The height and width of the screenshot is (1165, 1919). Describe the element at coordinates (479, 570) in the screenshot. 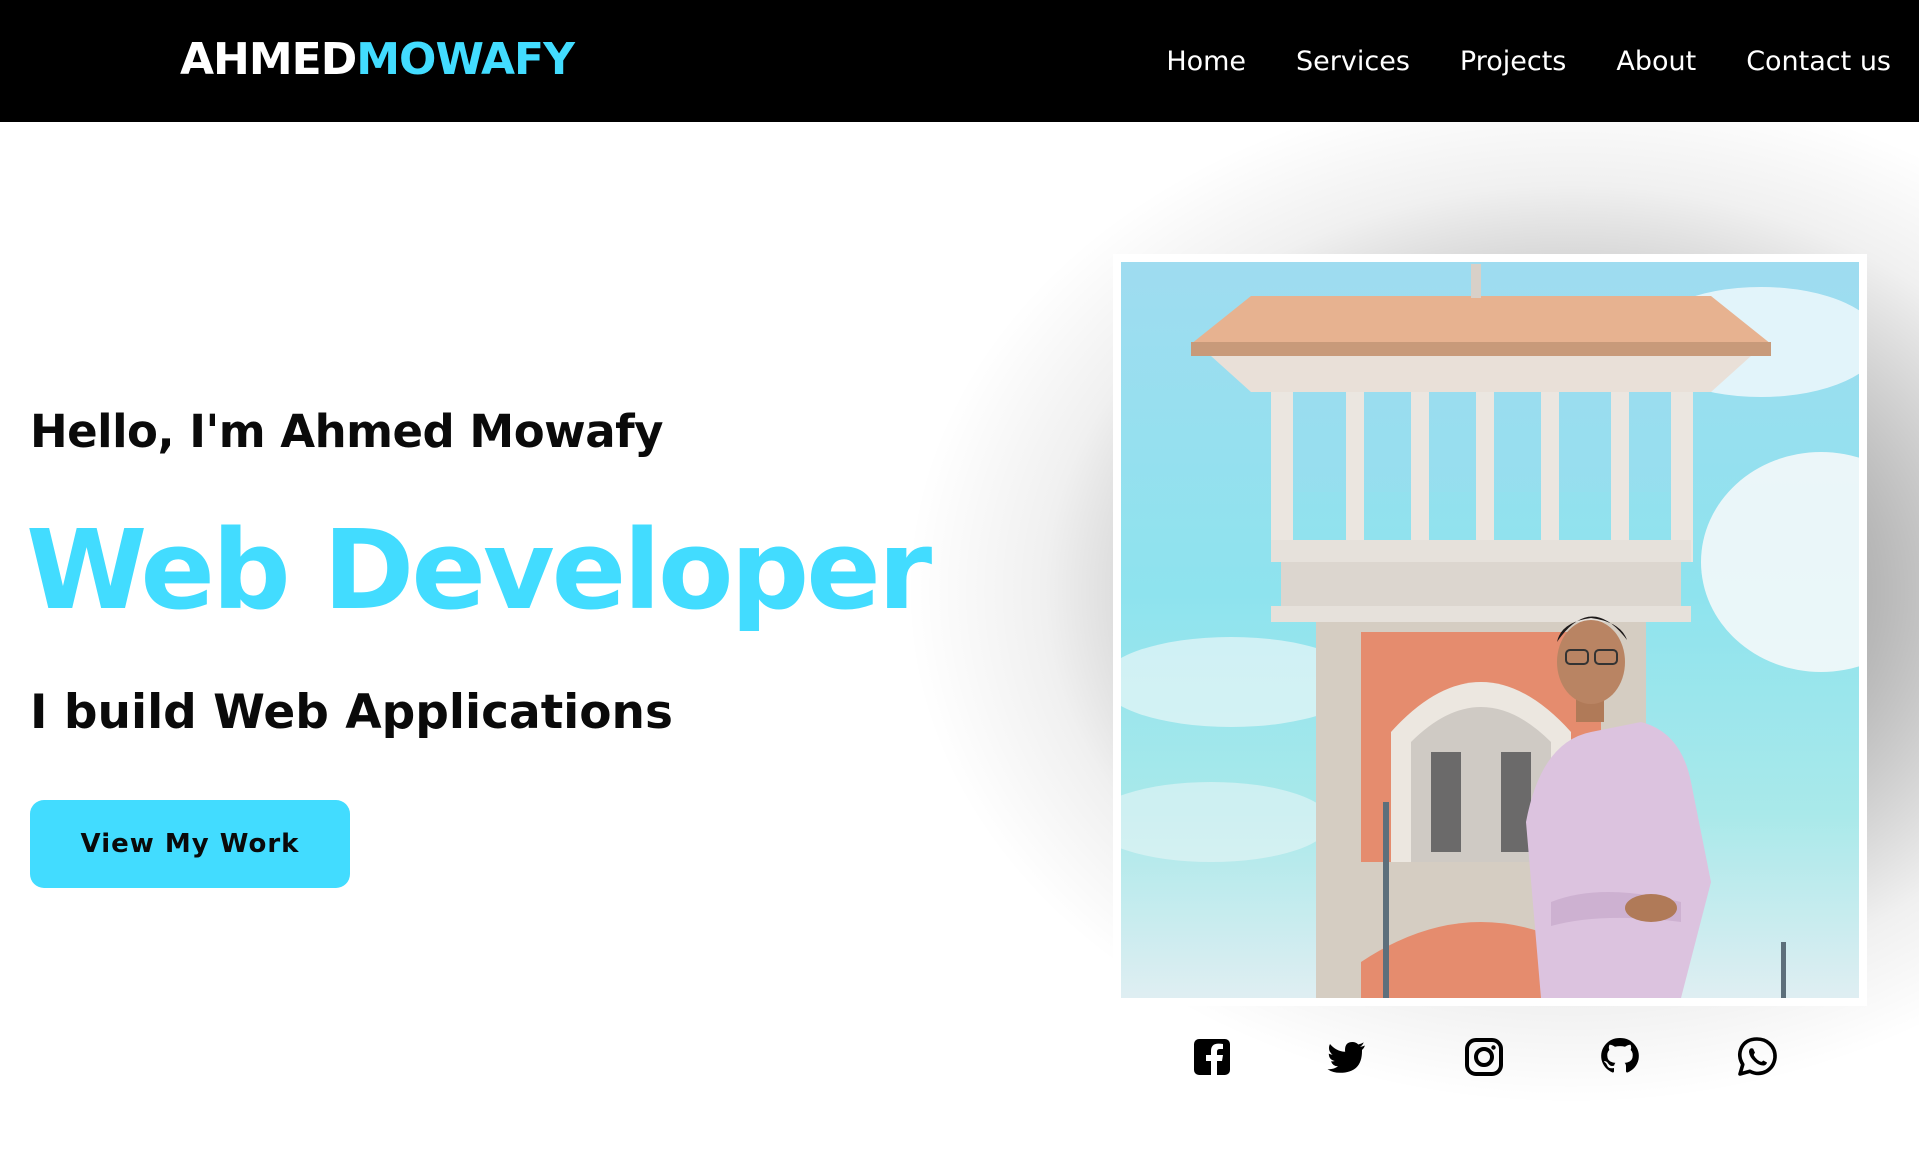

I see `hero-role: Web Developer` at that location.